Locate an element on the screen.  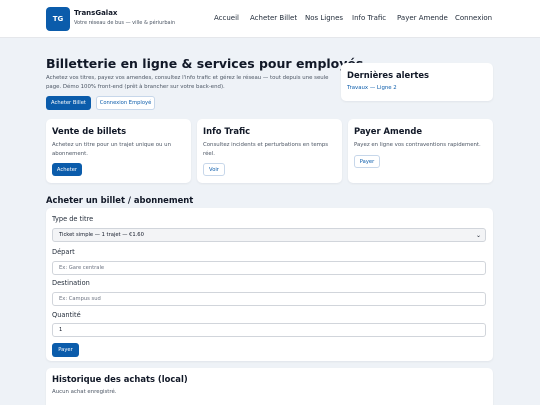
nav-info-trafic: Info Trafic is located at coordinates (369, 18).